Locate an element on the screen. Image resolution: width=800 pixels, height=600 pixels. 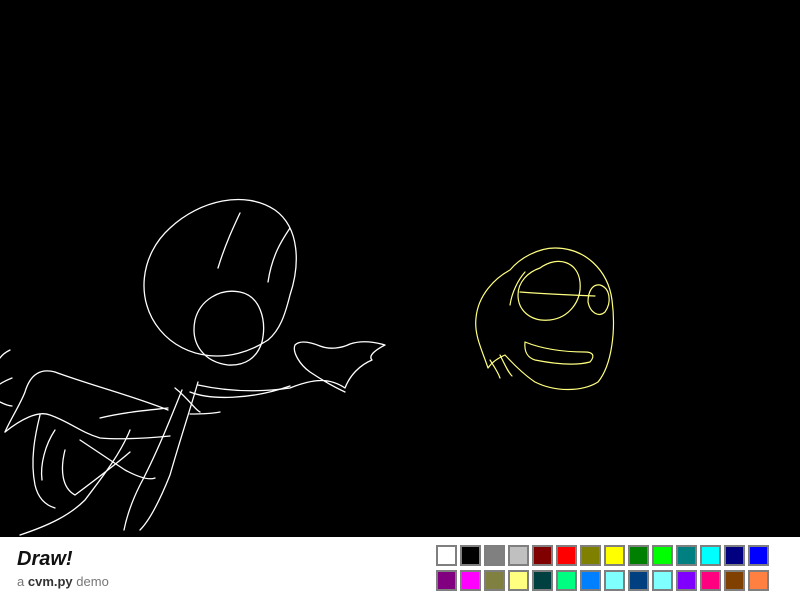
app-subtitle: a cvm.py demo is located at coordinates (63, 581).